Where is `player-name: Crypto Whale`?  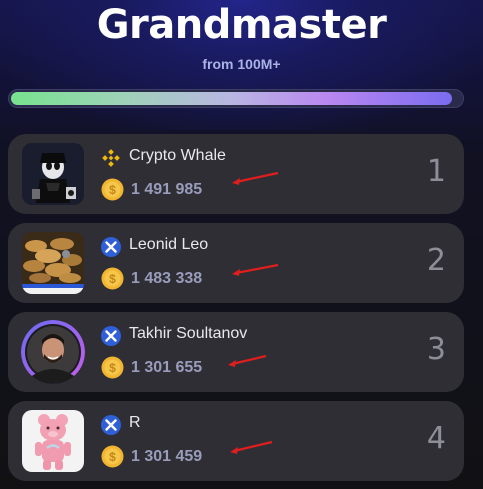
player-name: Crypto Whale is located at coordinates (177, 155).